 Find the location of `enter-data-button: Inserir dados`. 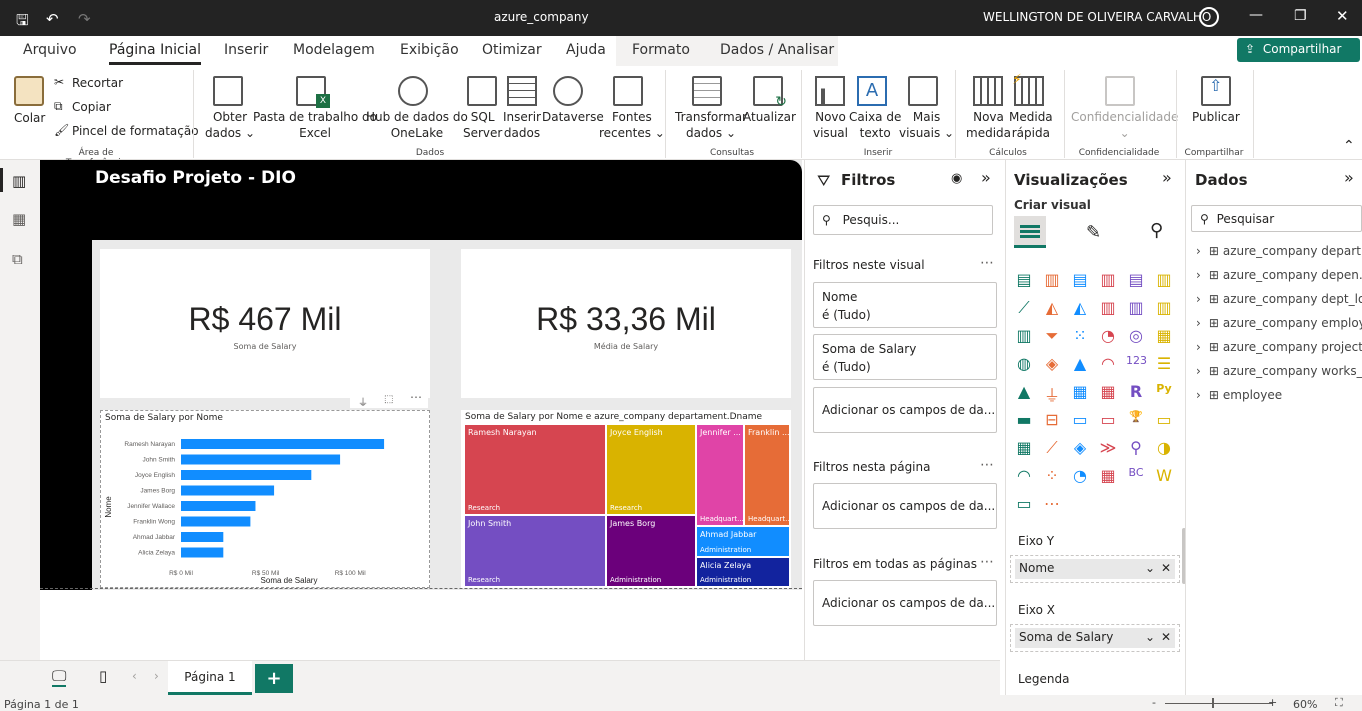

enter-data-button: Inserir dados is located at coordinates (522, 125).